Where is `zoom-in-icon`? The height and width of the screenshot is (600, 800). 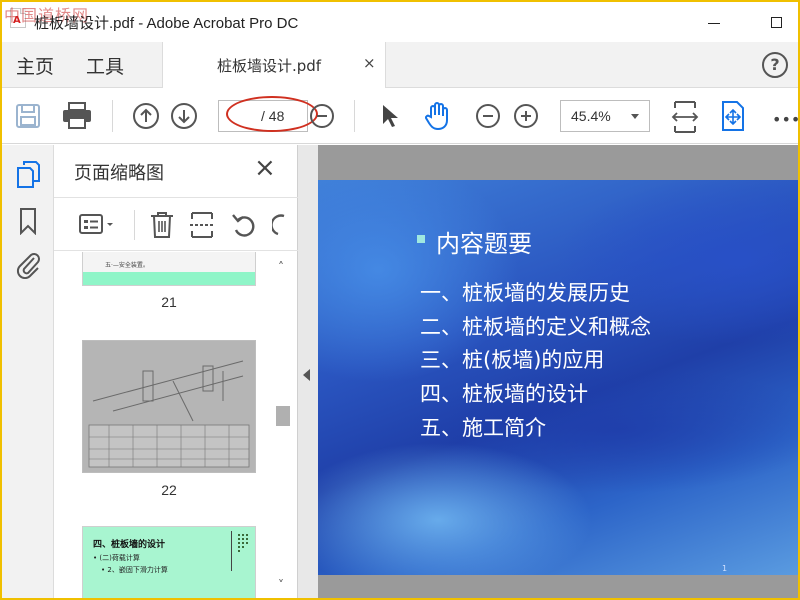 zoom-in-icon is located at coordinates (526, 116).